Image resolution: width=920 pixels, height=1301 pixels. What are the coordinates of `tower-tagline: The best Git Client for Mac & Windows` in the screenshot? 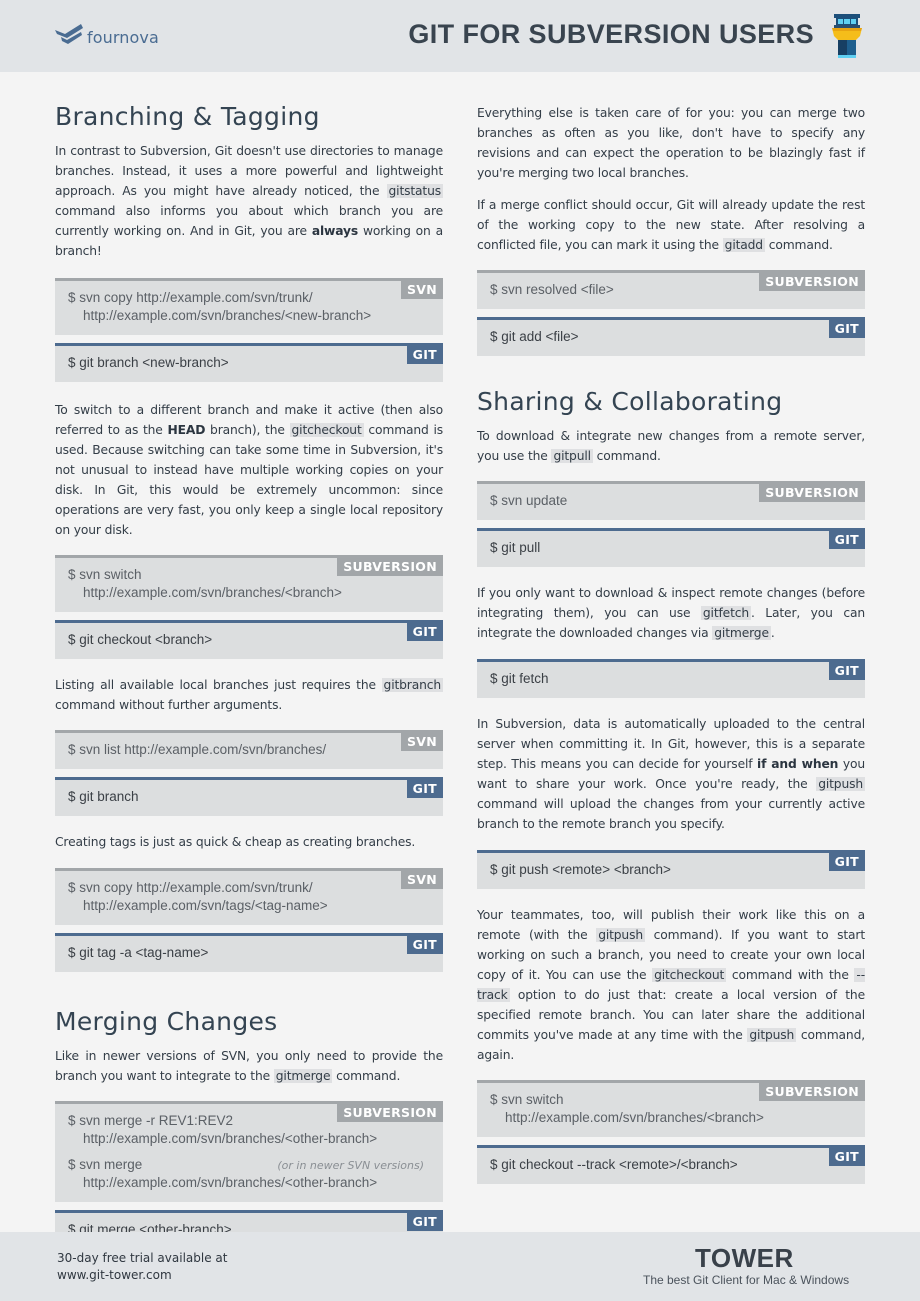 It's located at (746, 1280).